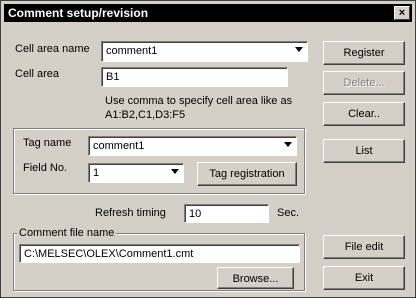 This screenshot has width=416, height=298. Describe the element at coordinates (96, 173) in the screenshot. I see `field-no-value: 1` at that location.